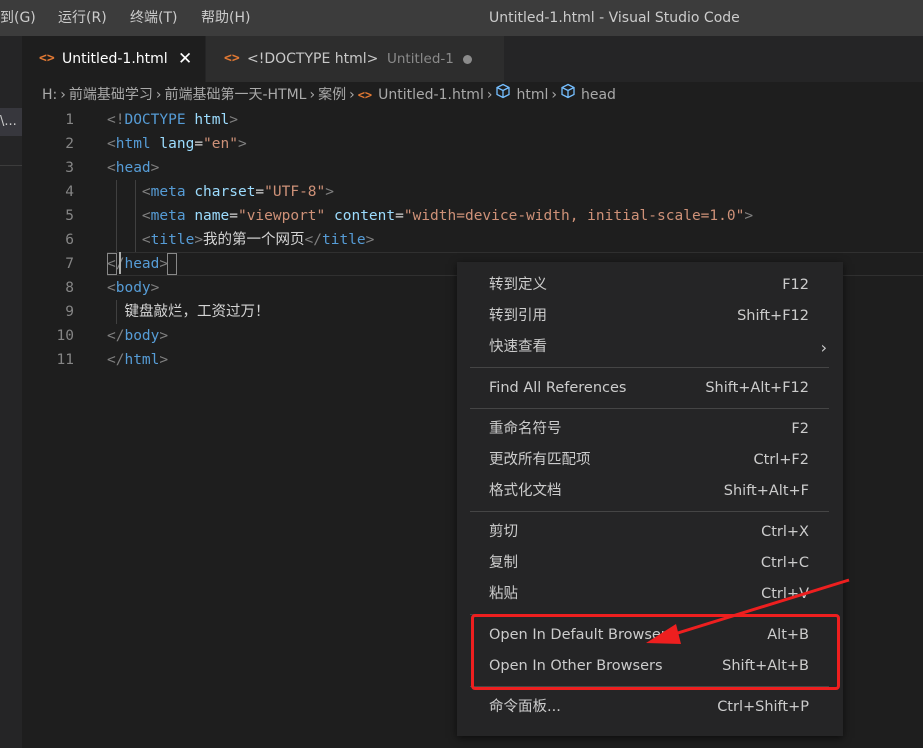 The width and height of the screenshot is (923, 748). What do you see at coordinates (153, 18) in the screenshot?
I see `menu-terminal: 终端(T)` at bounding box center [153, 18].